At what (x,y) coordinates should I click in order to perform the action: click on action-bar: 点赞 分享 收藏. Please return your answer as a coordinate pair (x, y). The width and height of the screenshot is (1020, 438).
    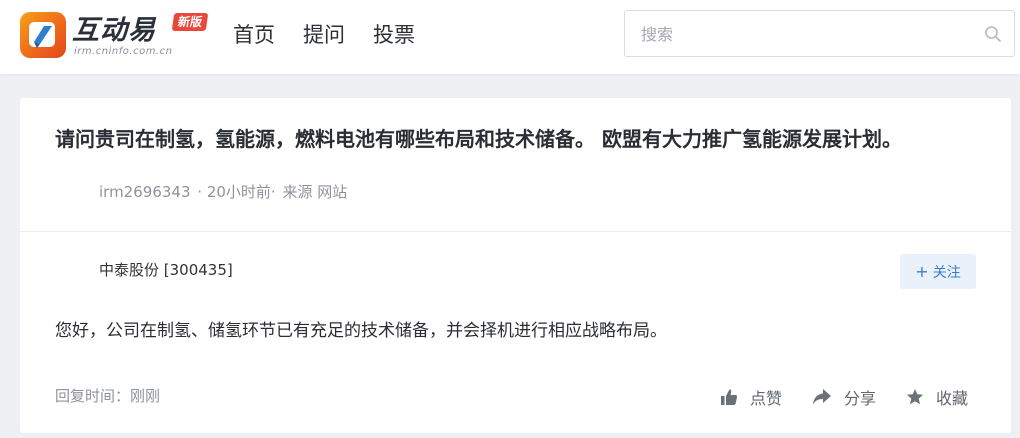
    Looking at the image, I should click on (844, 397).